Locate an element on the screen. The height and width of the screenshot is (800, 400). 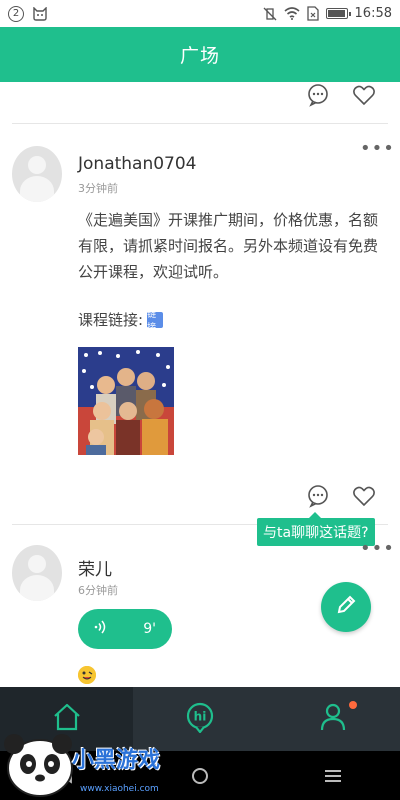
post-username: 荣儿 is located at coordinates (95, 567).